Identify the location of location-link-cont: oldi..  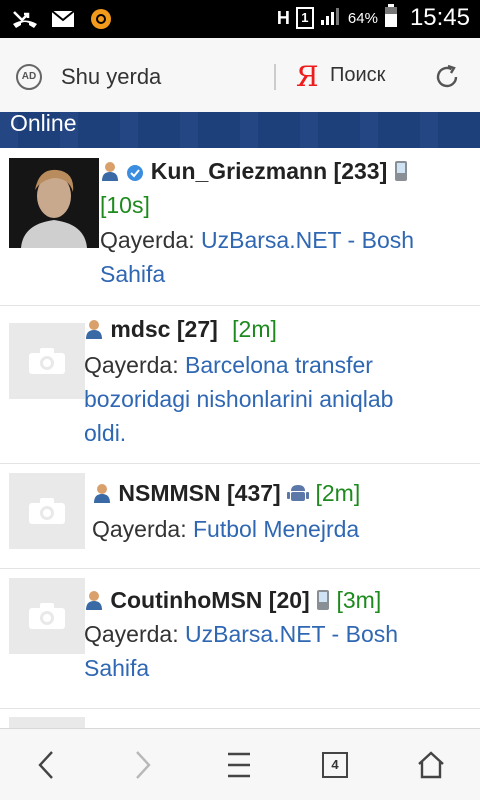
(105, 433).